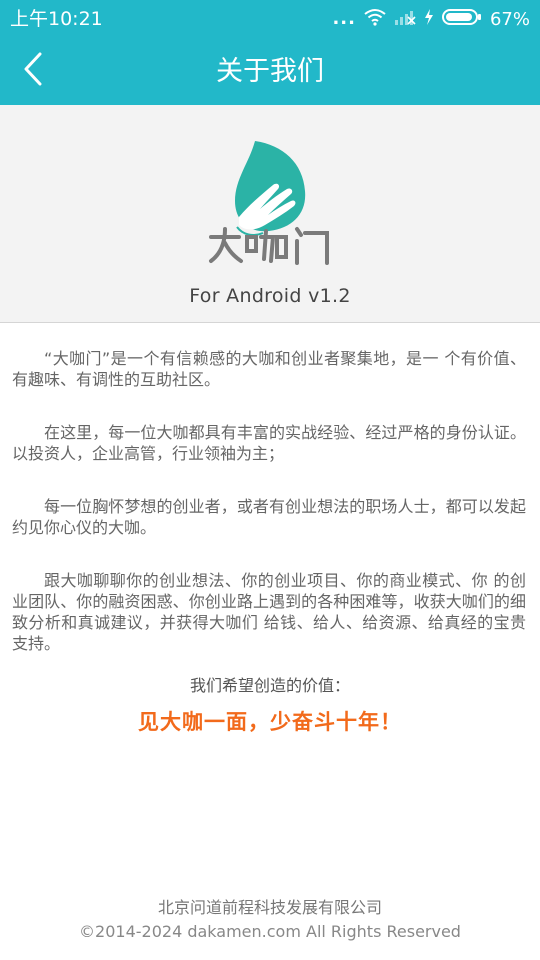 This screenshot has height=960, width=540. Describe the element at coordinates (509, 19) in the screenshot. I see `battery-percentage: 67%` at that location.